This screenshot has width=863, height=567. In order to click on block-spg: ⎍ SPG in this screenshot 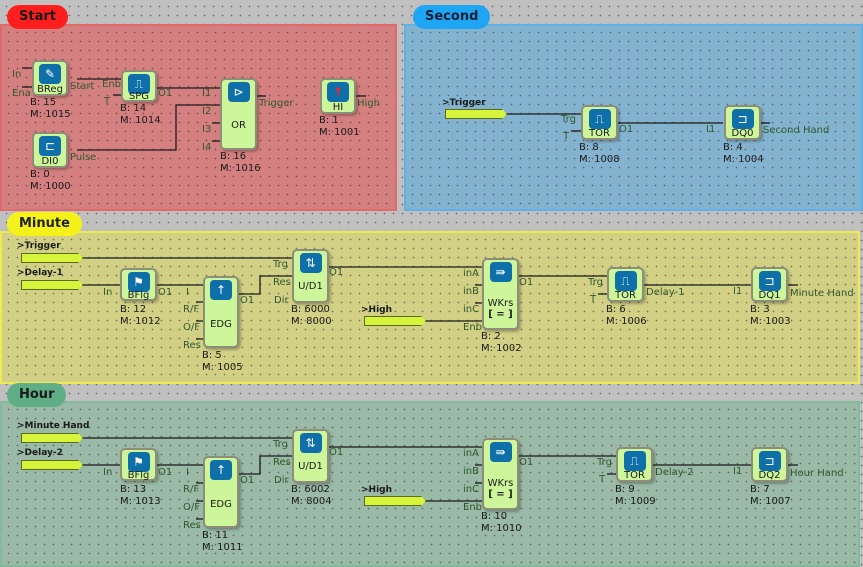, I will do `click(139, 86)`.